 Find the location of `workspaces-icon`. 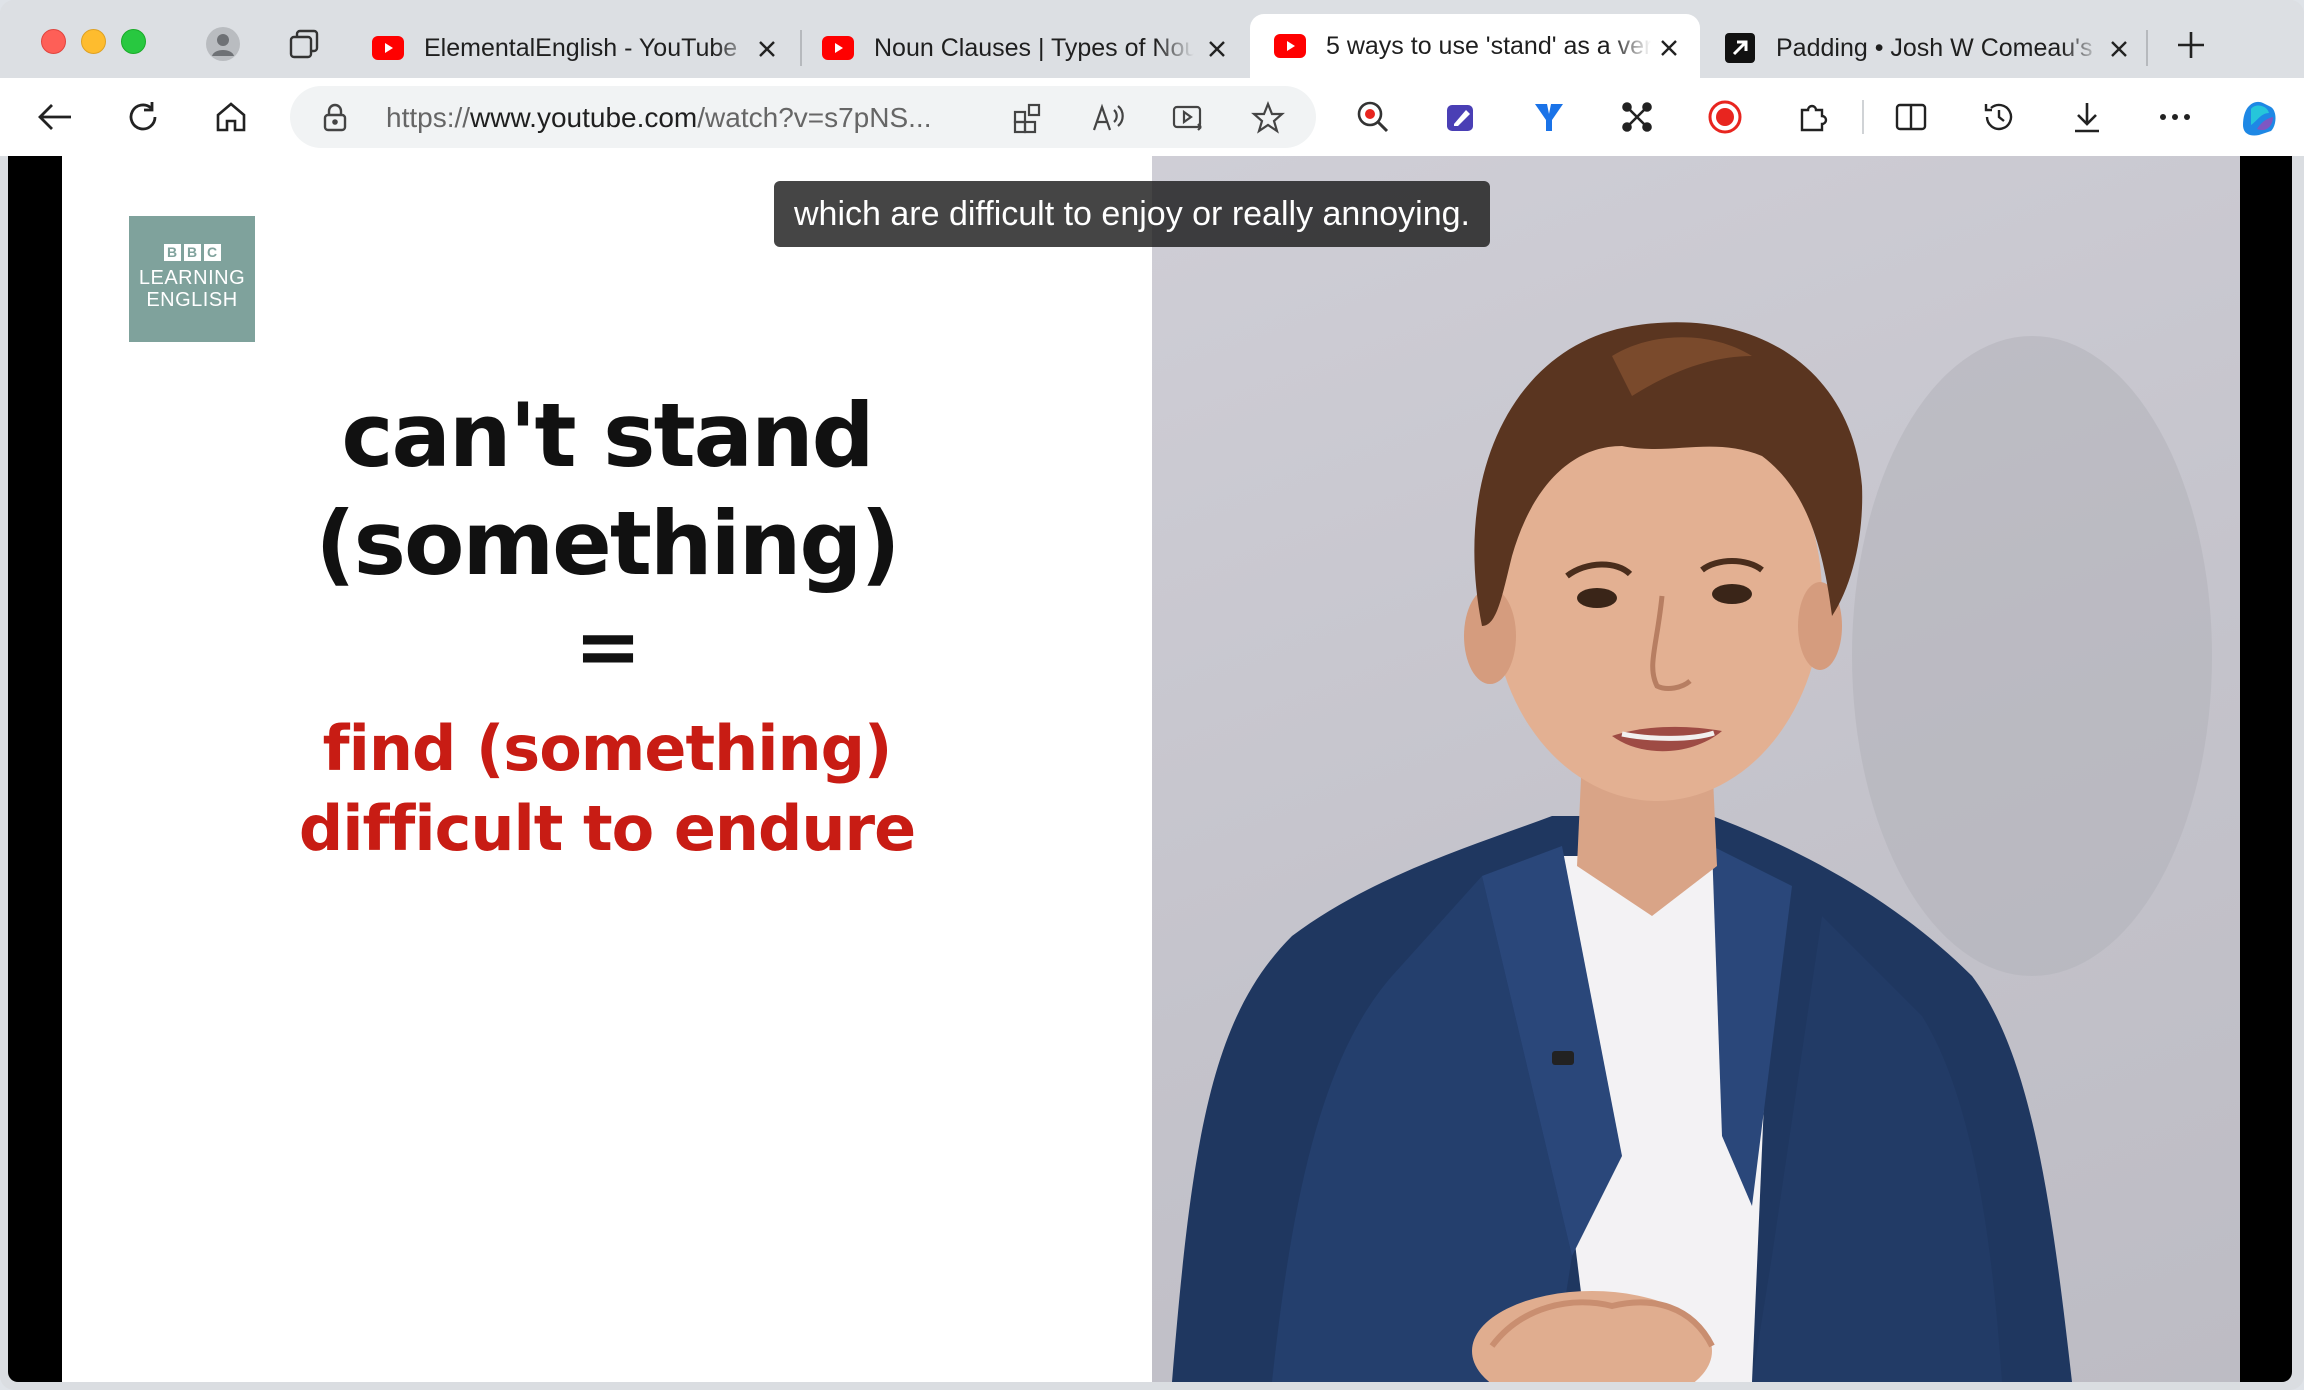

workspaces-icon is located at coordinates (304, 44).